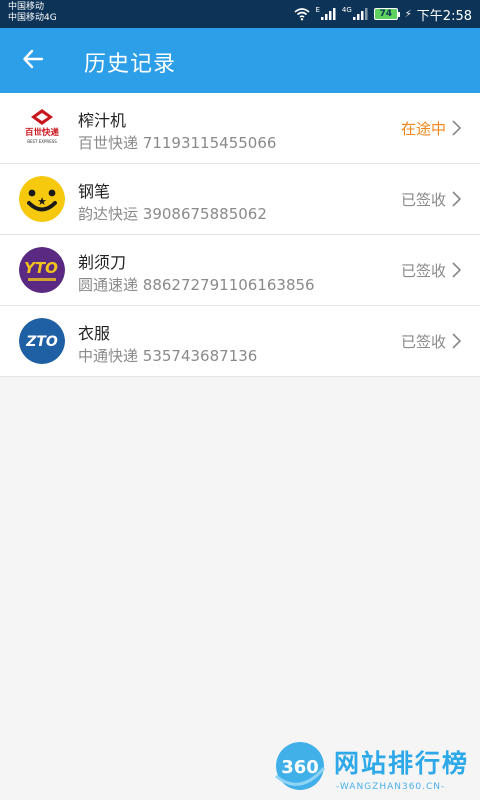  What do you see at coordinates (391, 787) in the screenshot?
I see `watermark-url: -WANGZHAN360.CN-` at bounding box center [391, 787].